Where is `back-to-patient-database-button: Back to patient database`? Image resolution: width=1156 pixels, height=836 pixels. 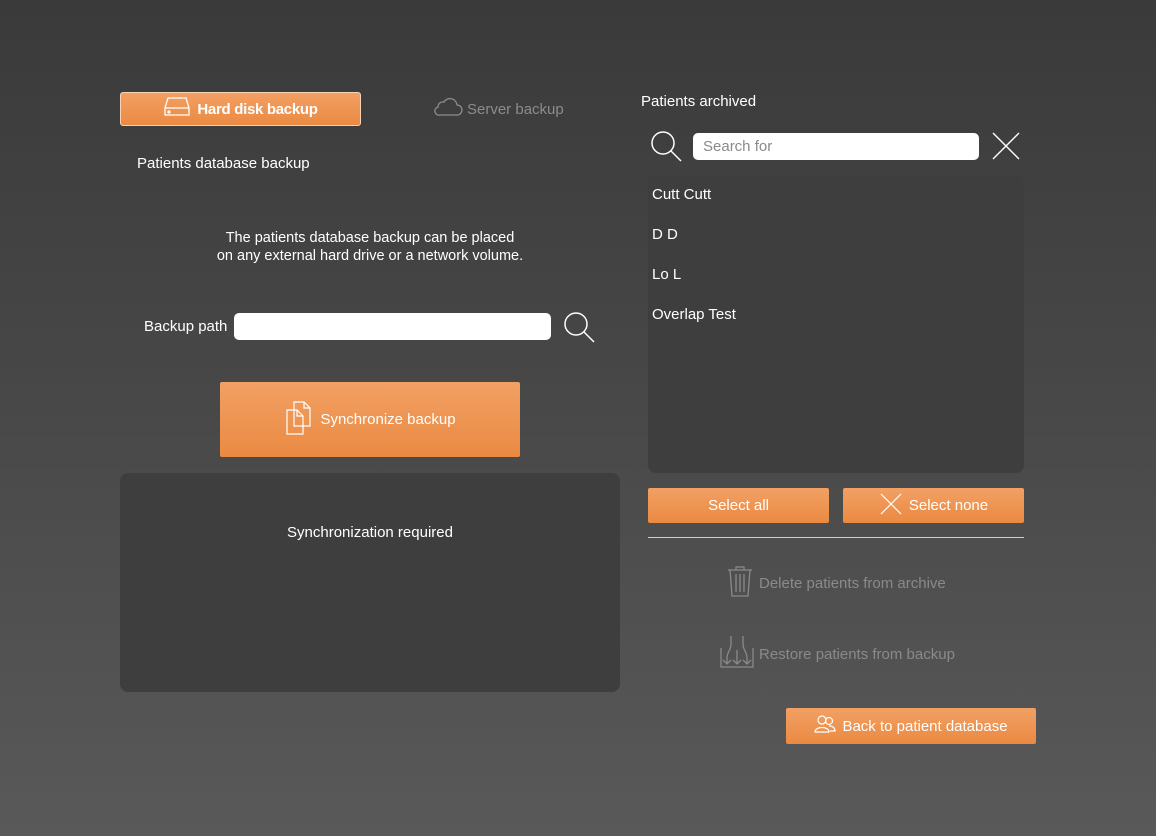 back-to-patient-database-button: Back to patient database is located at coordinates (911, 726).